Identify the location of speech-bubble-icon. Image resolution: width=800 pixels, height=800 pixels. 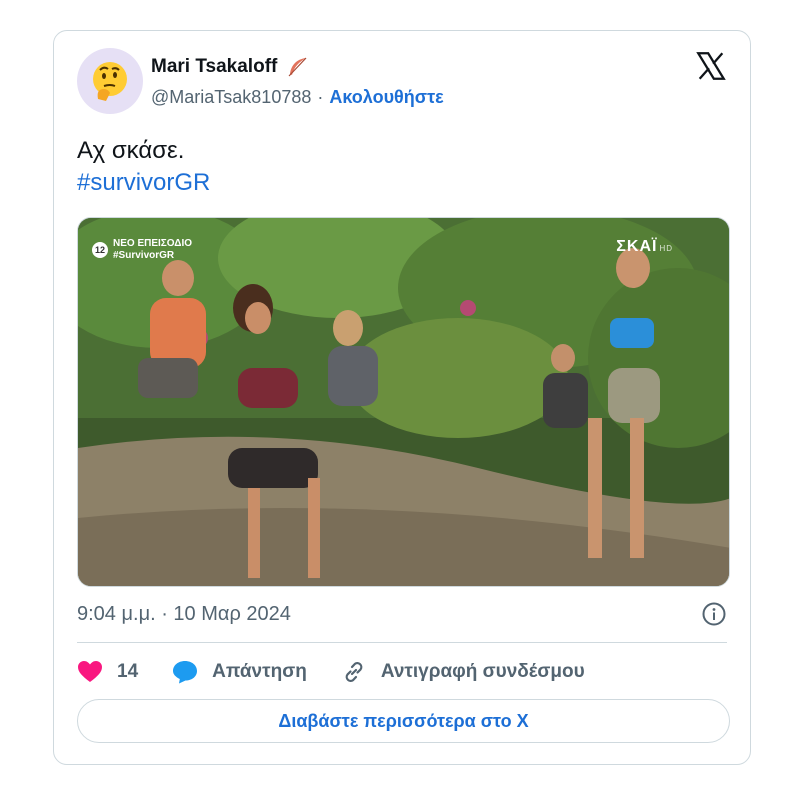
(185, 672).